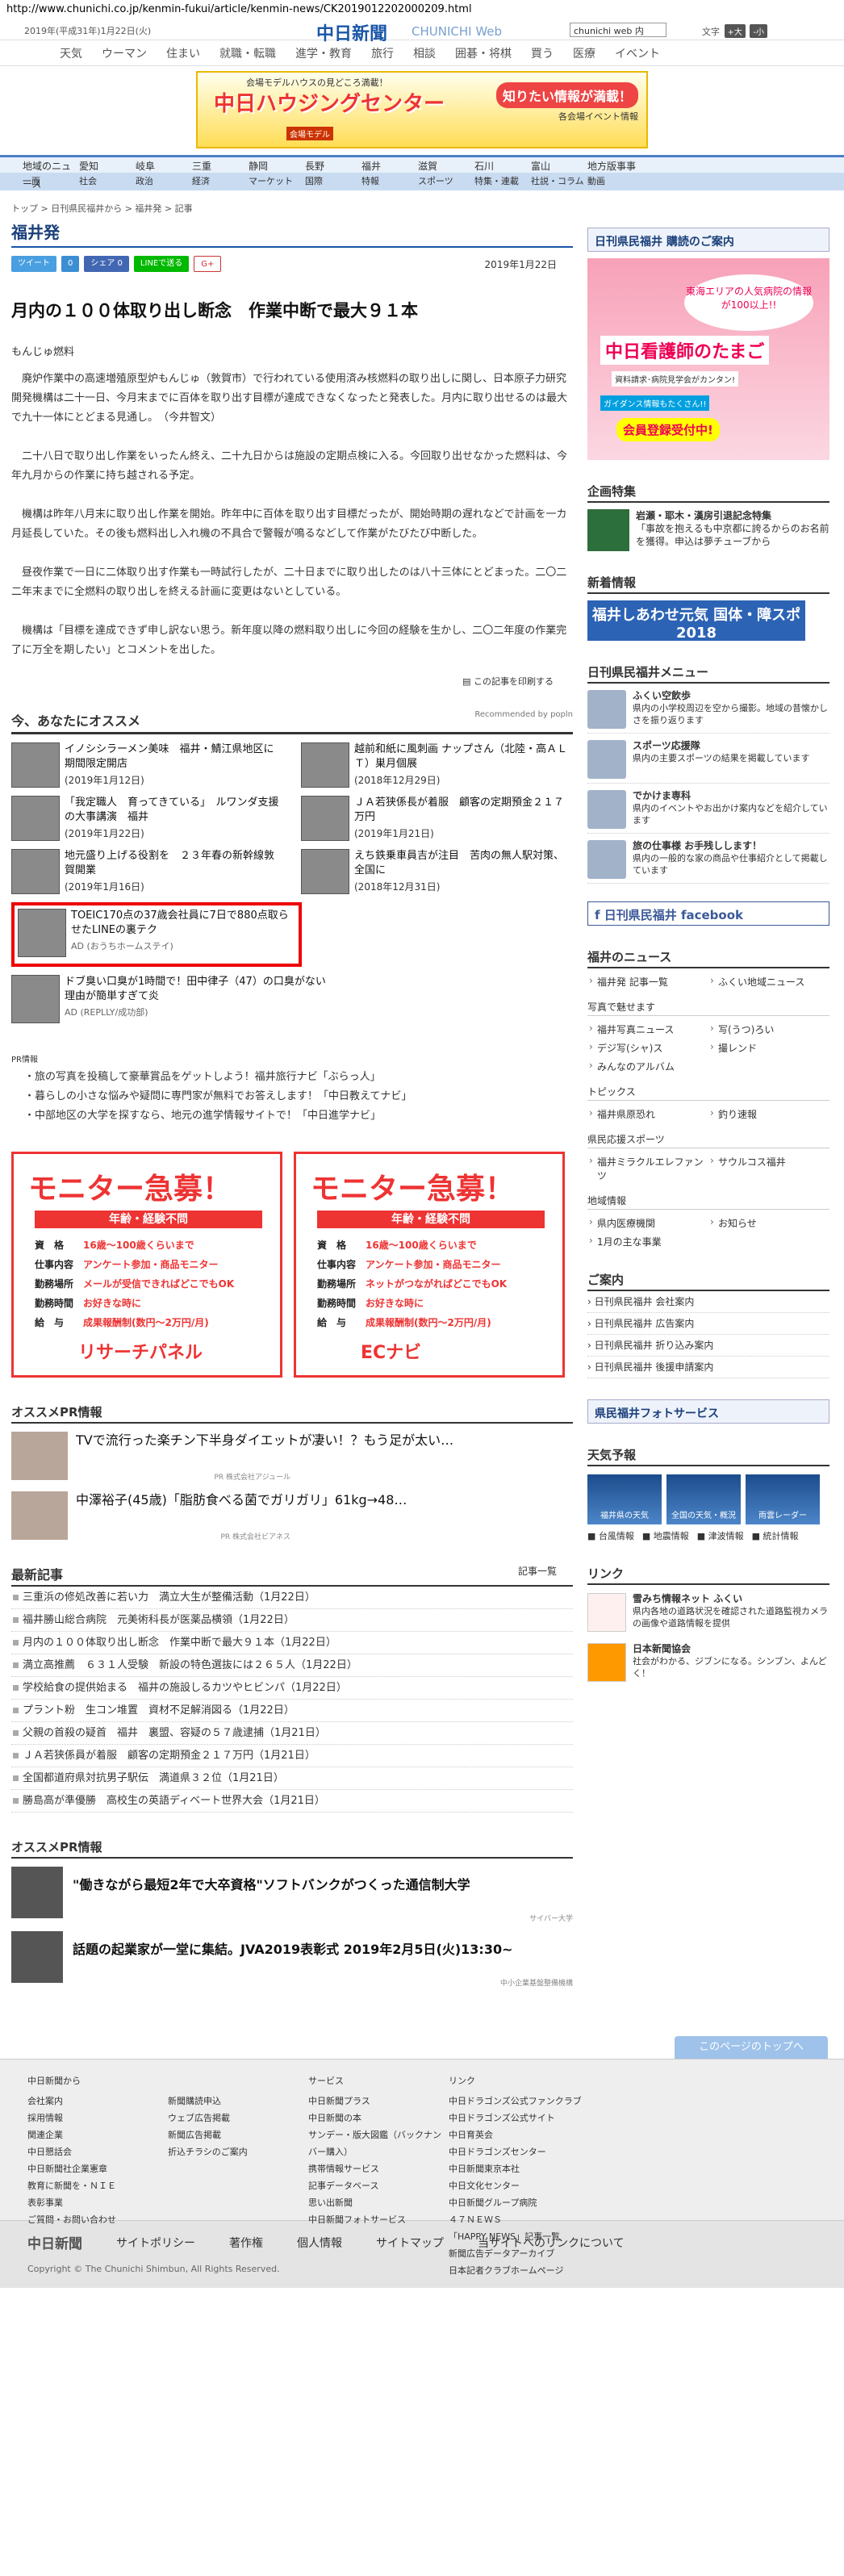 The width and height of the screenshot is (844, 2576). Describe the element at coordinates (783, 1499) in the screenshot. I see `weather-box: 雨雲レーダー` at that location.